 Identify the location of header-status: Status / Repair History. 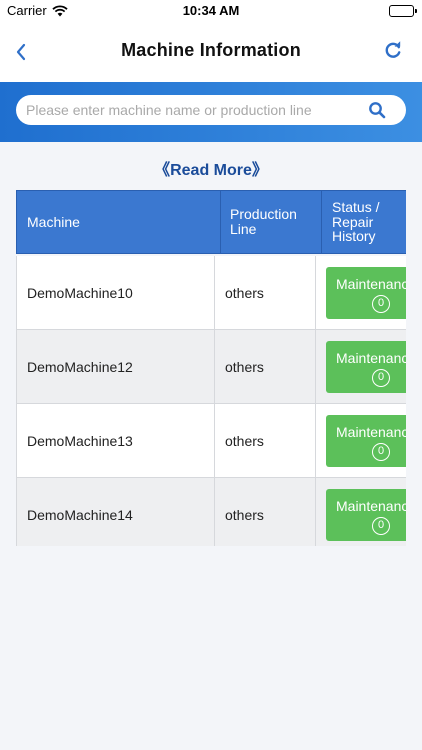
(364, 222).